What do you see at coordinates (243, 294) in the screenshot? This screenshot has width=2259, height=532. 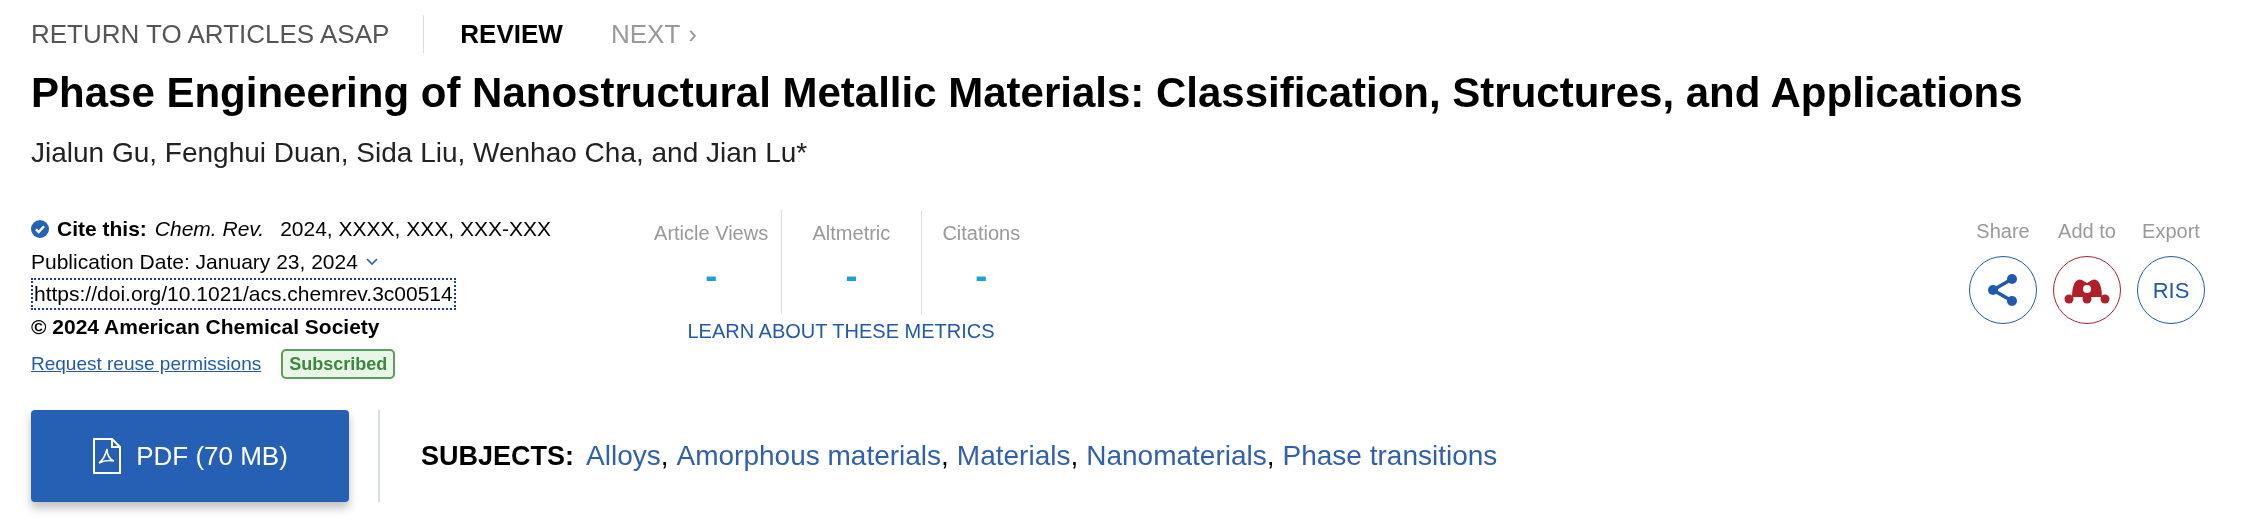 I see `doi-link: https://doi.org/10.1021/acs.chemrev.3c00514` at bounding box center [243, 294].